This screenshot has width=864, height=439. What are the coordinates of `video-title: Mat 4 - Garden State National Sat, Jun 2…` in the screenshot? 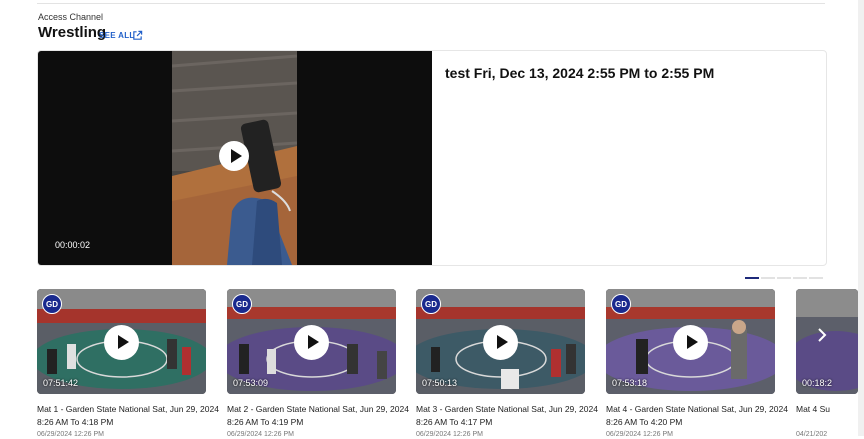 It's located at (706, 416).